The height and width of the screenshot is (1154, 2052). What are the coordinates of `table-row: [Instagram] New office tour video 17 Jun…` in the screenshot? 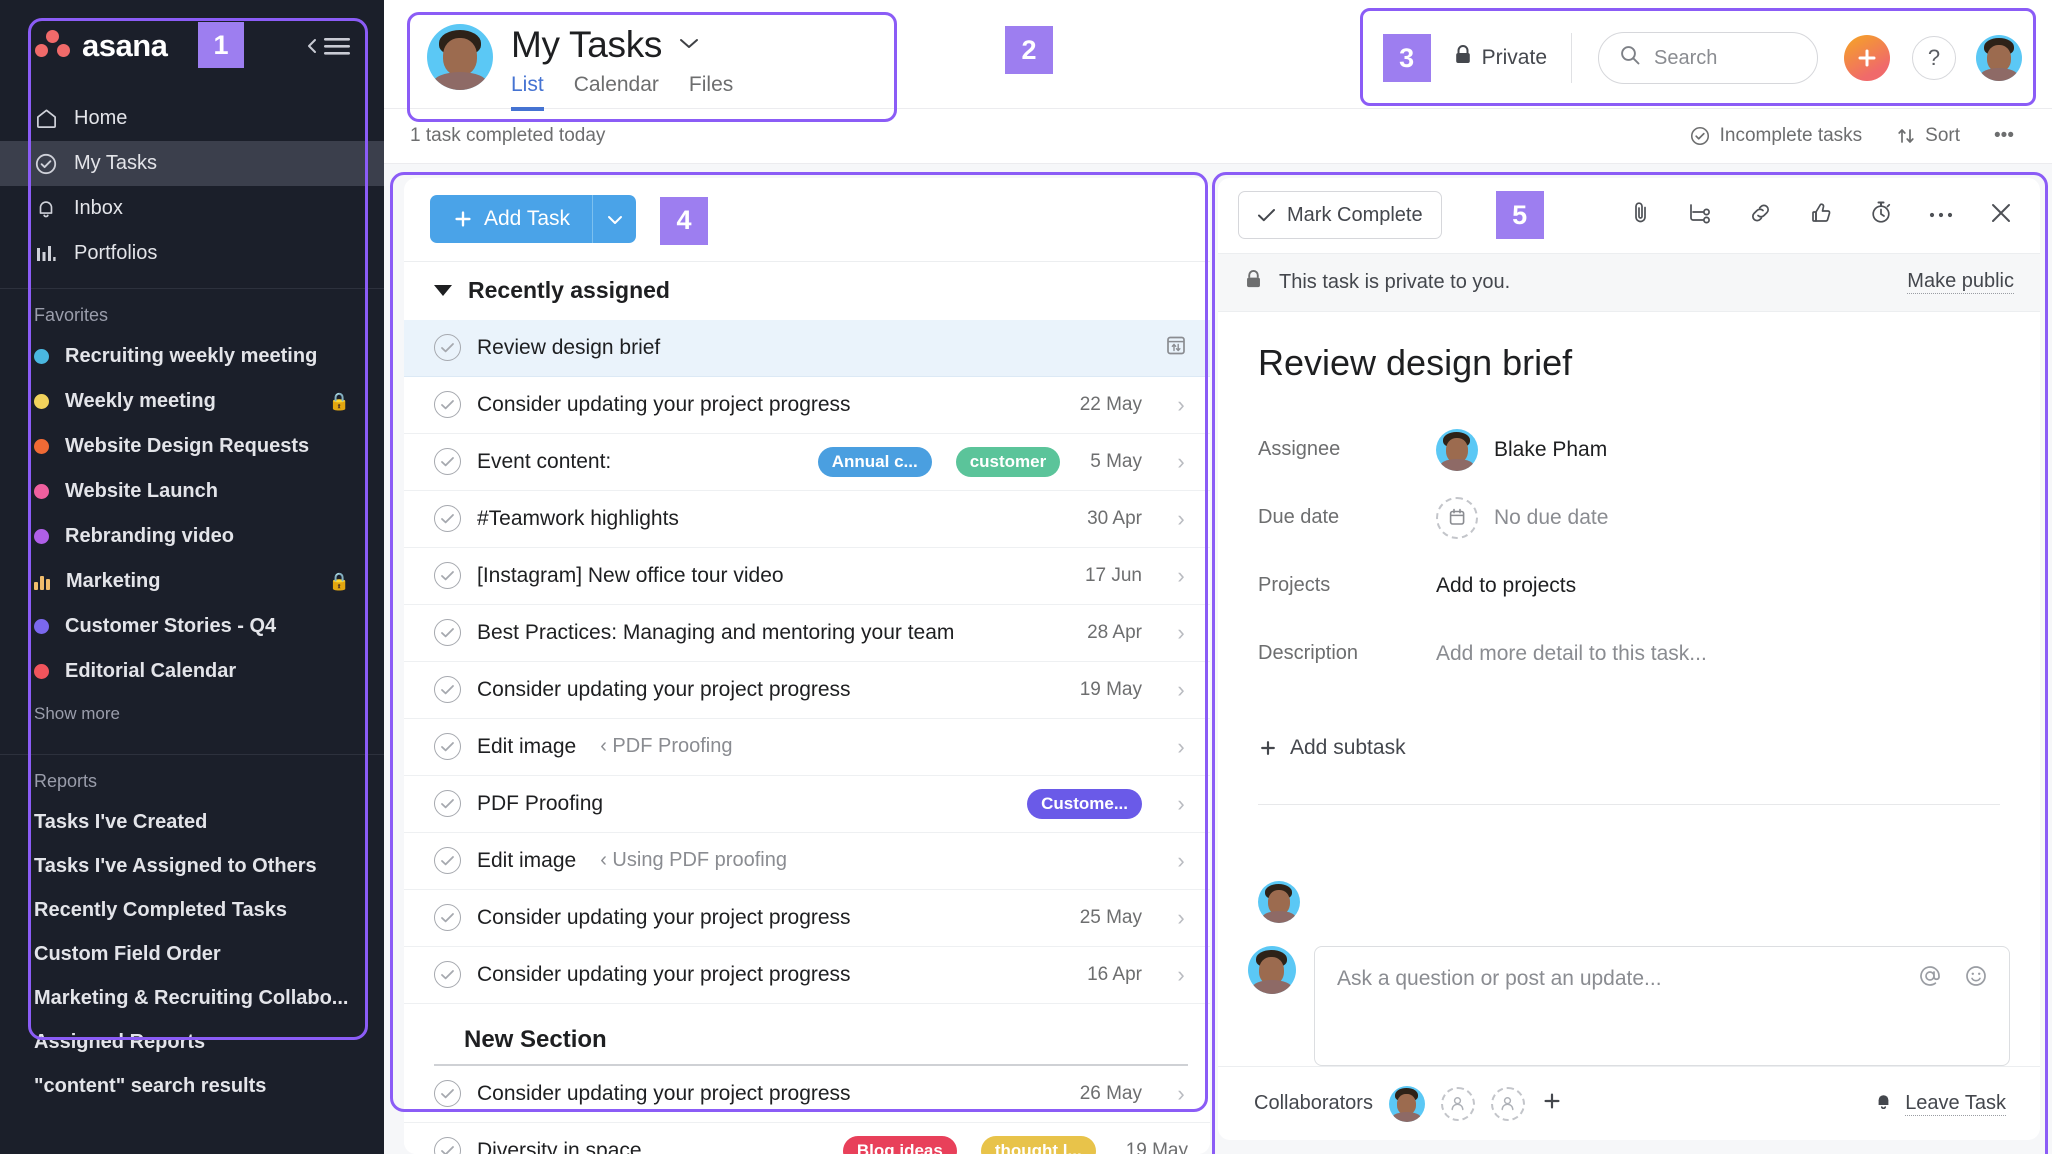 It's located at (807, 576).